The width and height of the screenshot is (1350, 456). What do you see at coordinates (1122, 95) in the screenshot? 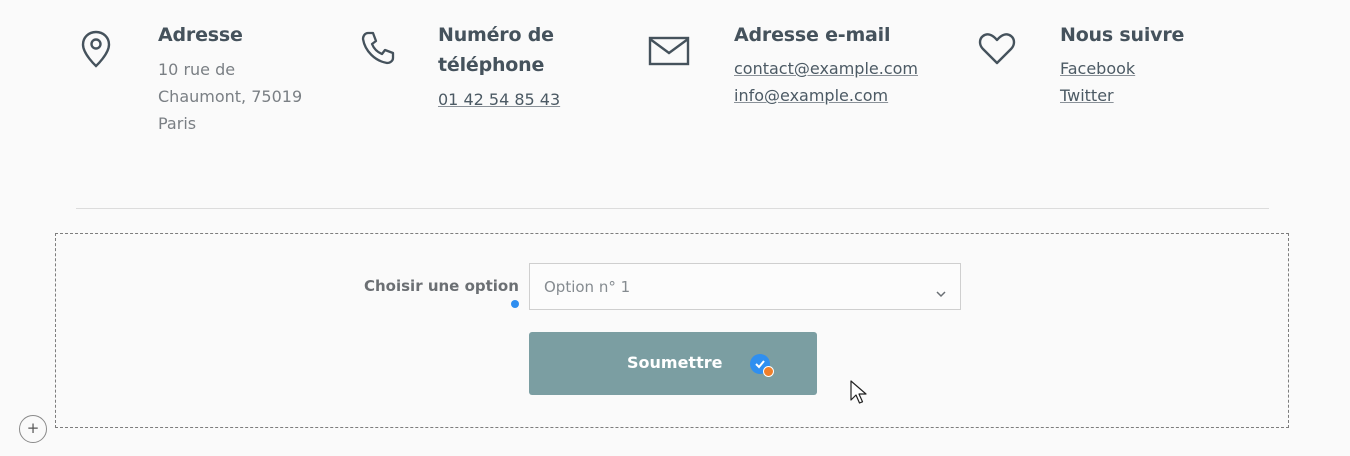
I see `twitter-link: Twitter` at bounding box center [1122, 95].